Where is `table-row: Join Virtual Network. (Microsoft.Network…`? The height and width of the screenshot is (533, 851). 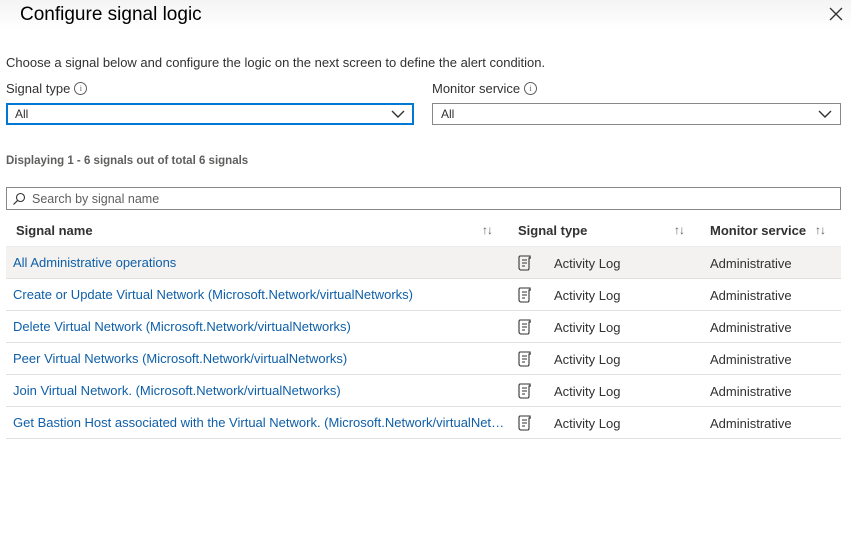
table-row: Join Virtual Network. (Microsoft.Network… is located at coordinates (423, 391).